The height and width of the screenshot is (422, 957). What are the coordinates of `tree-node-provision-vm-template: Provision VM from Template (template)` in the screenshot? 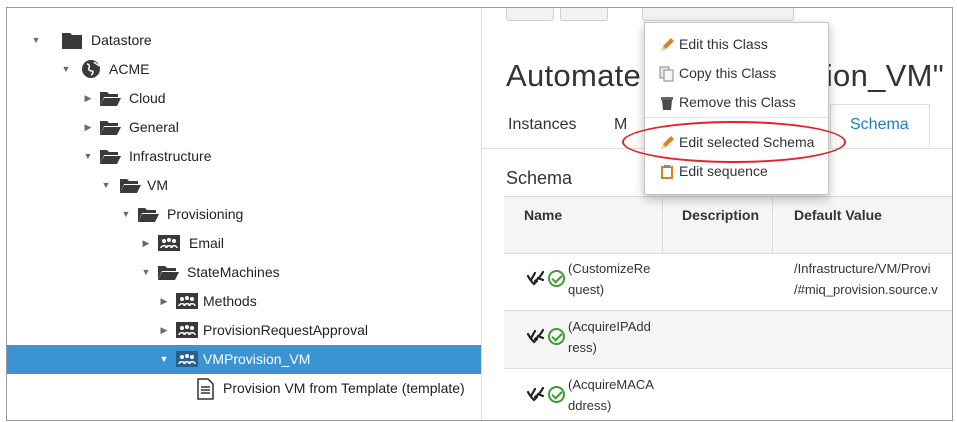 It's located at (244, 388).